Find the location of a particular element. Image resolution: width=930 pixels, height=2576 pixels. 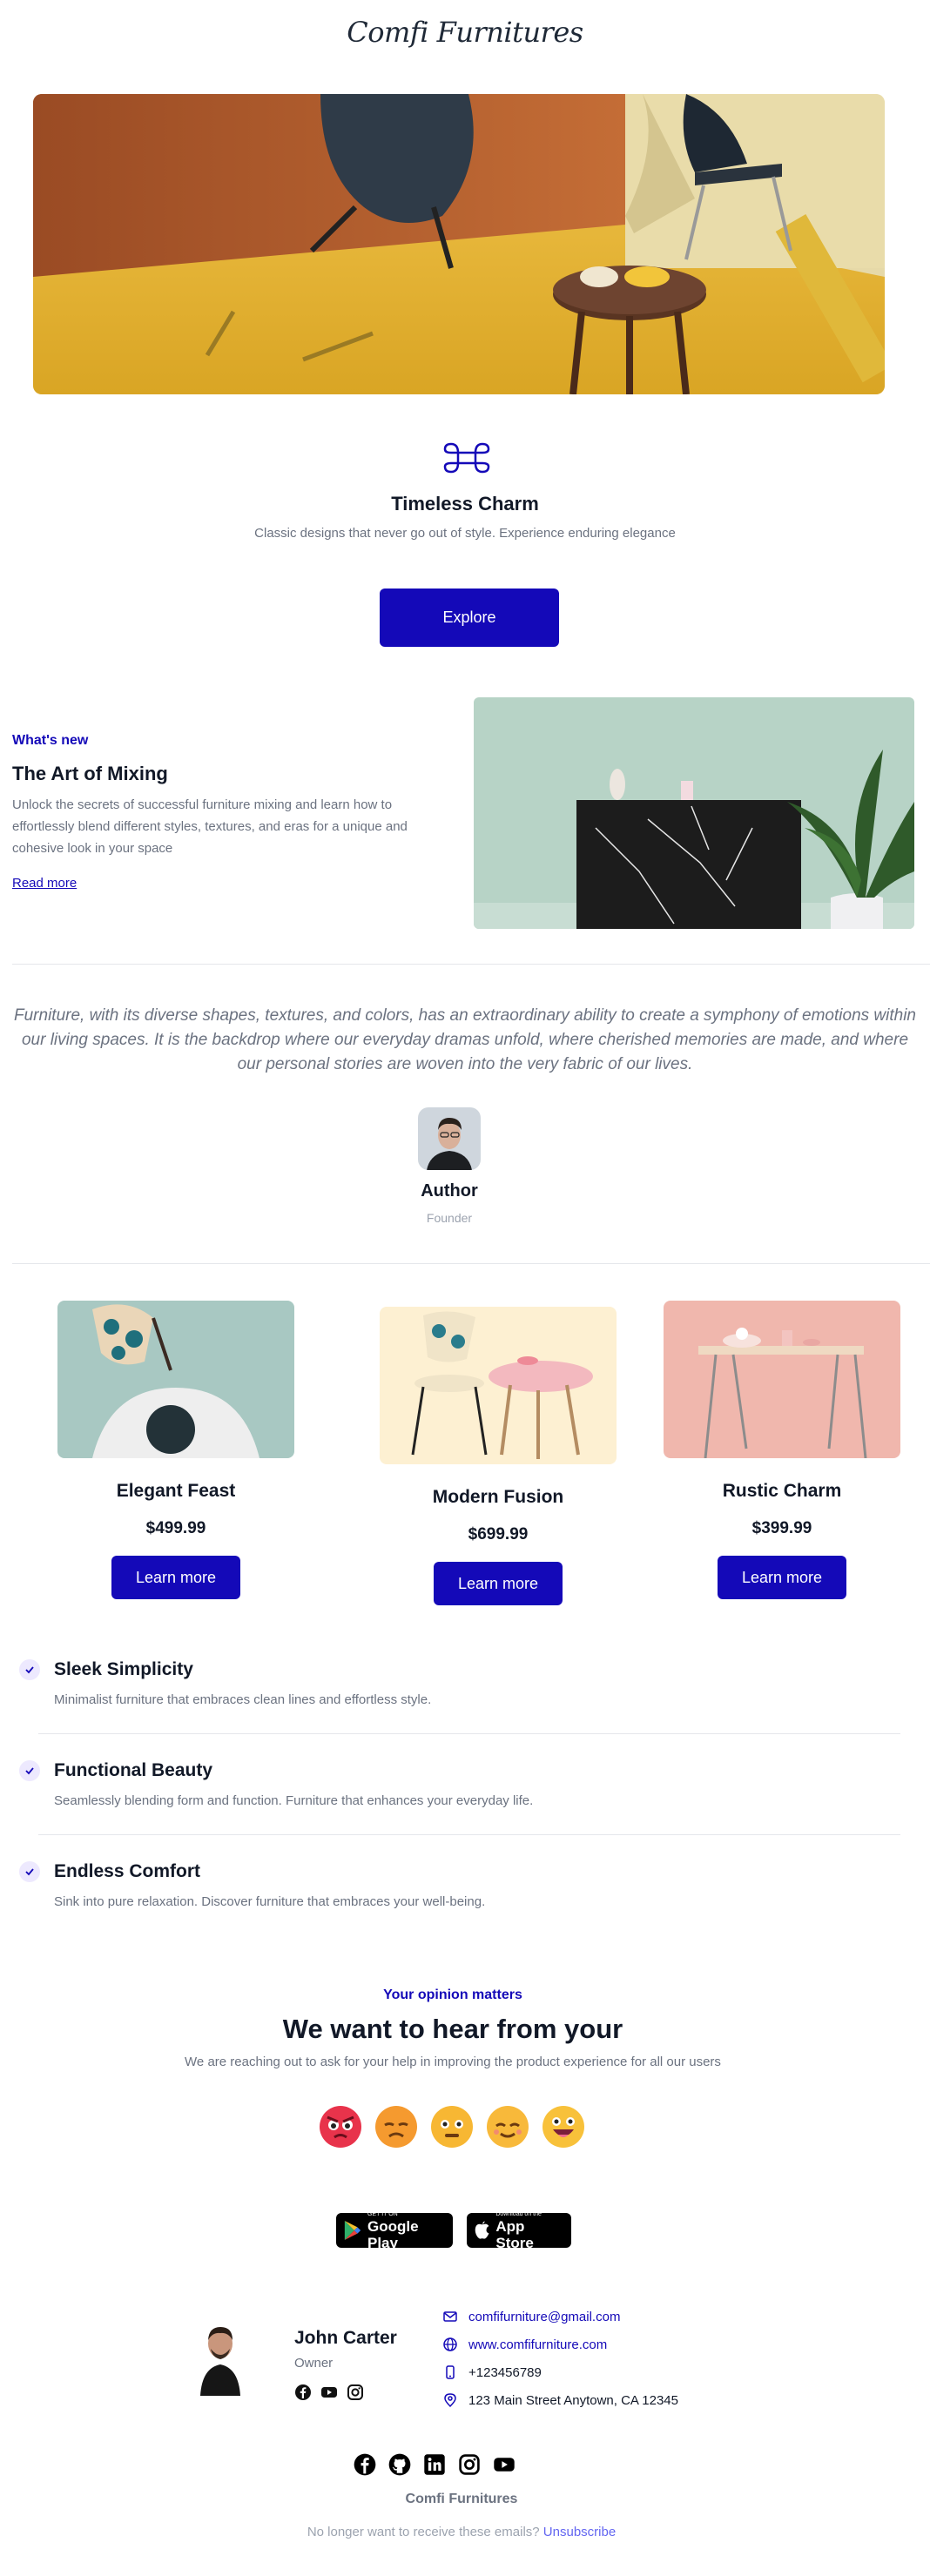

unsubscribe-link: Unsubscribe is located at coordinates (579, 2532).